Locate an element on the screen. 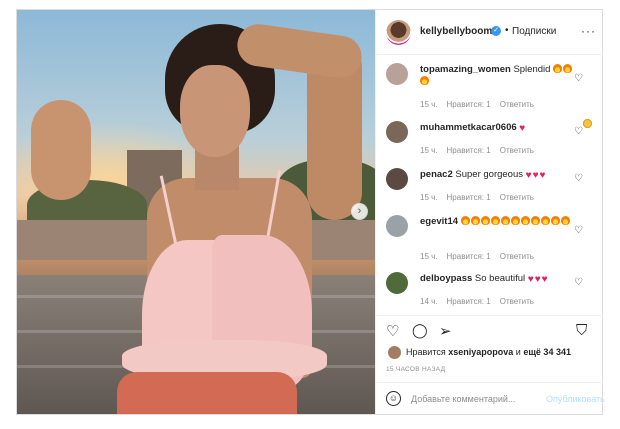  action-bar: ♡ ◯ ➢ ⛉ is located at coordinates (489, 331).